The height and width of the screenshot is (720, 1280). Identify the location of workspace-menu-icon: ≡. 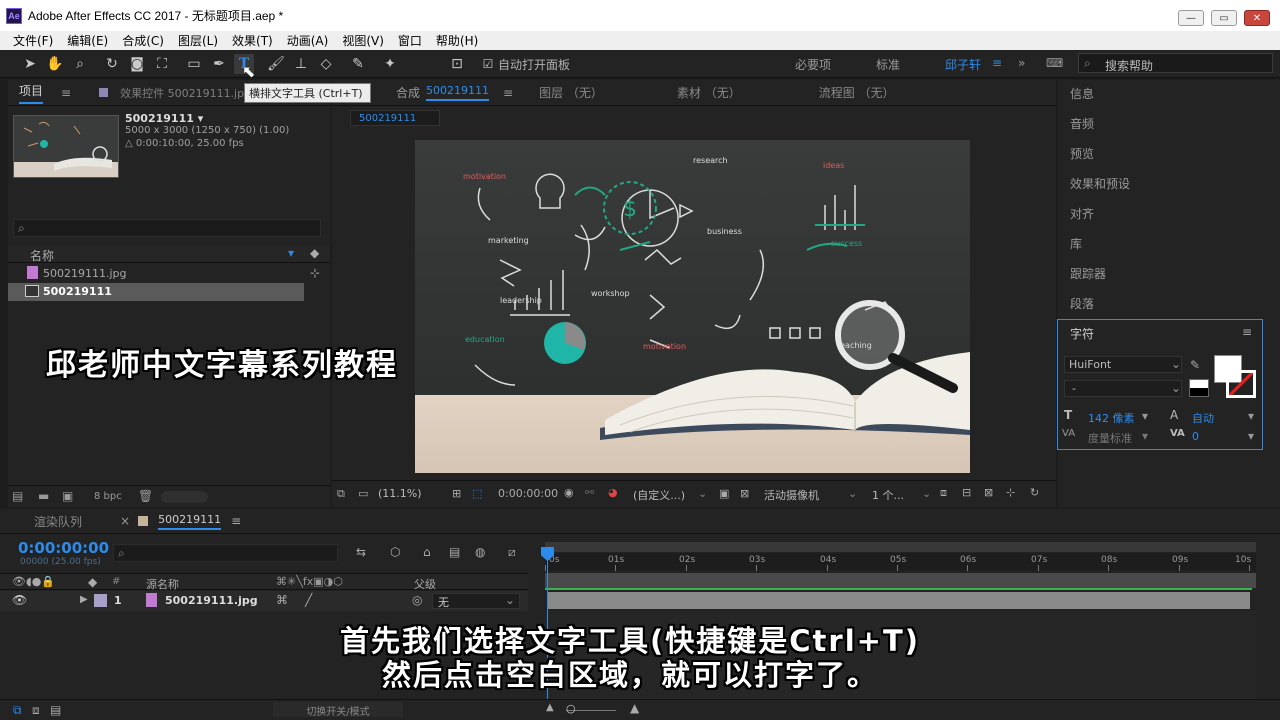
(997, 63).